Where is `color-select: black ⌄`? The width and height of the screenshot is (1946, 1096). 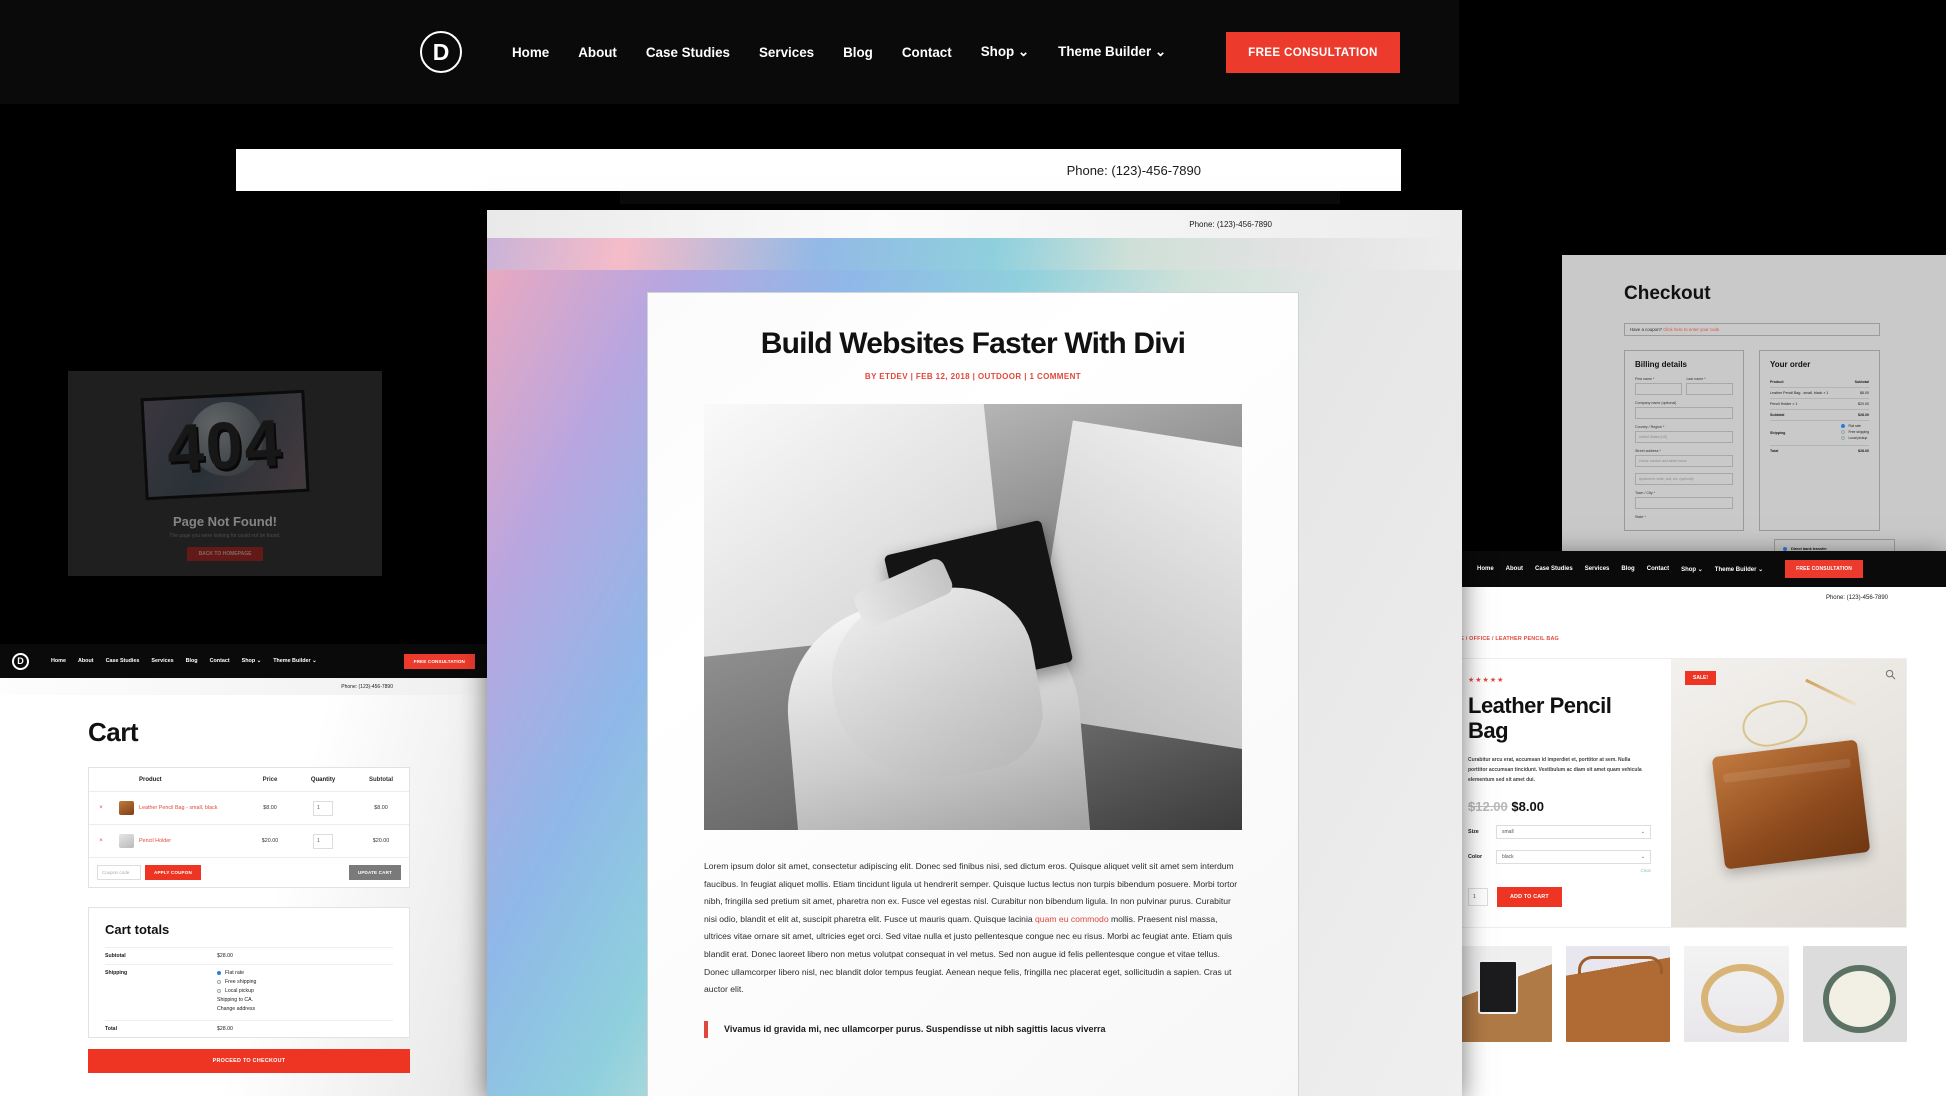
color-select: black ⌄ is located at coordinates (1573, 857).